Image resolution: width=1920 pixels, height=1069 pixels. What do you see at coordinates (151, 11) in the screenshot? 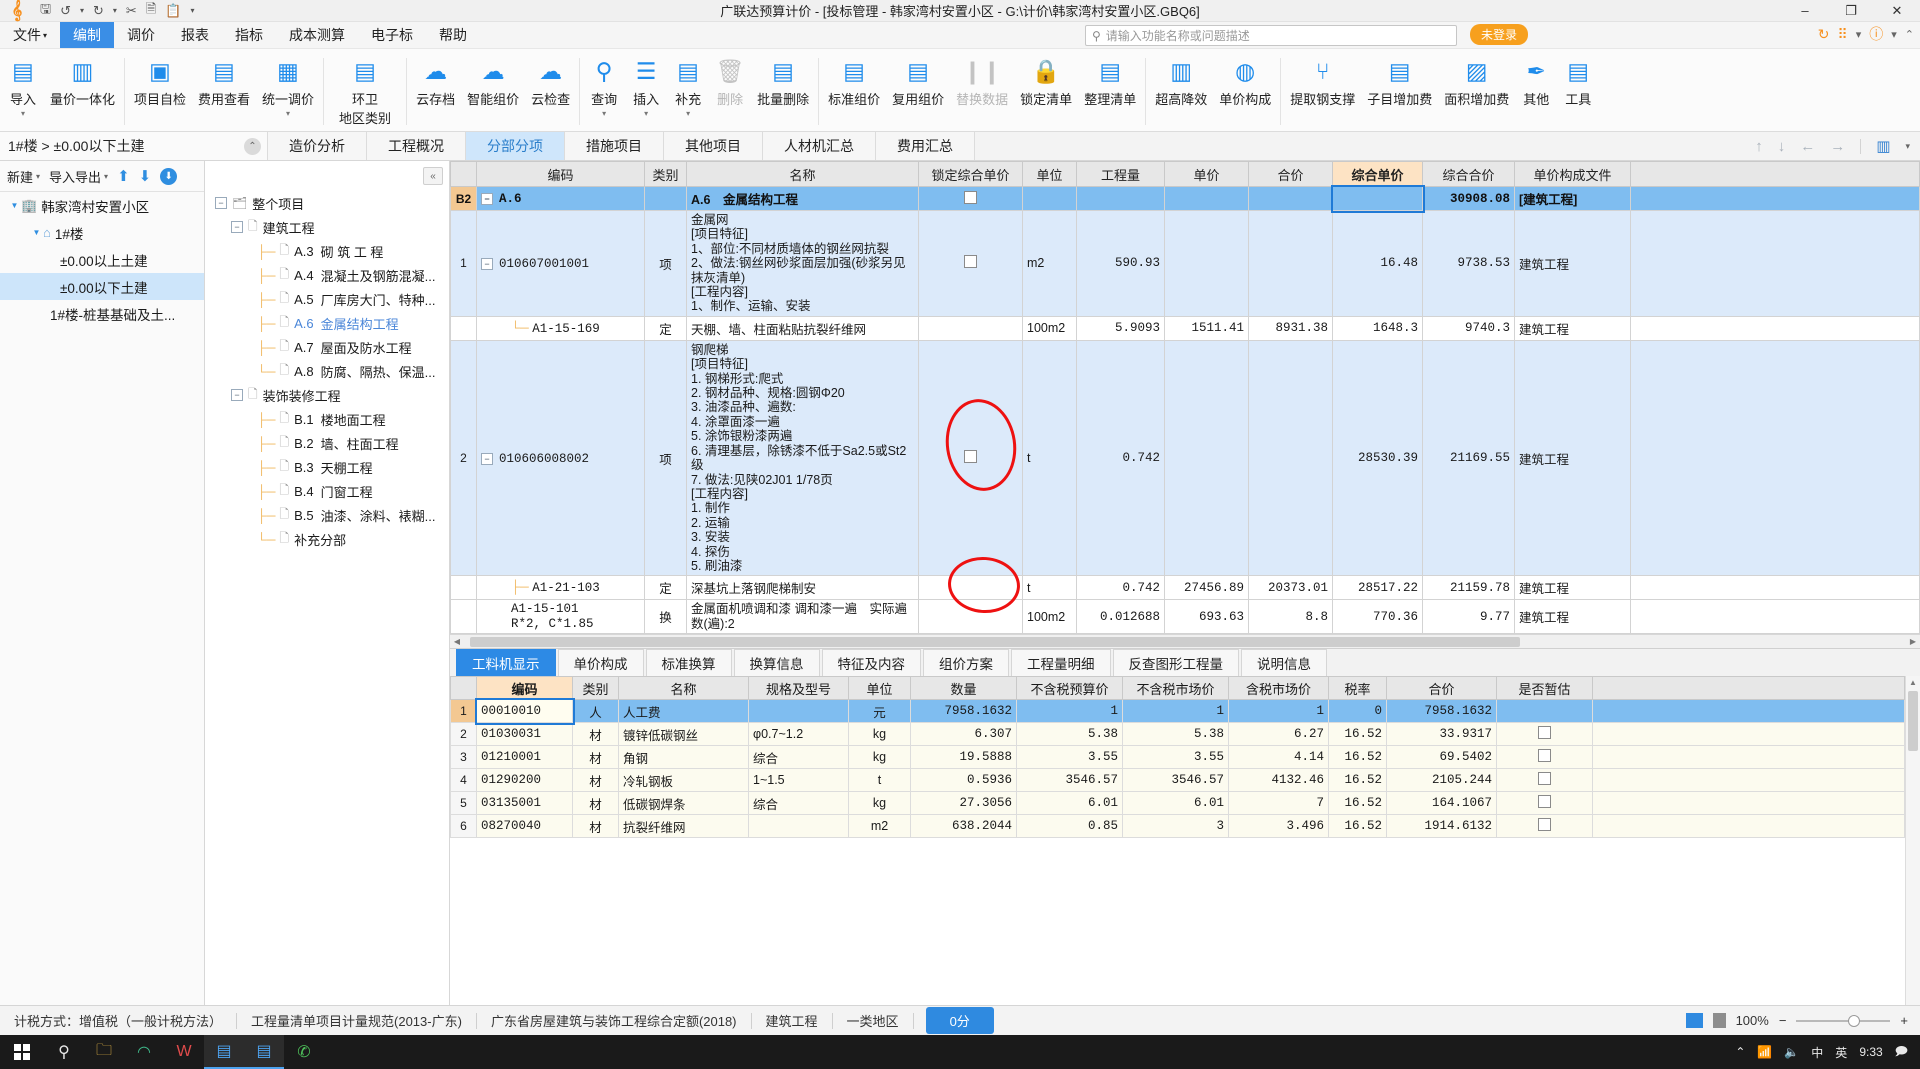
I see `copy-icon: 🗎` at bounding box center [151, 11].